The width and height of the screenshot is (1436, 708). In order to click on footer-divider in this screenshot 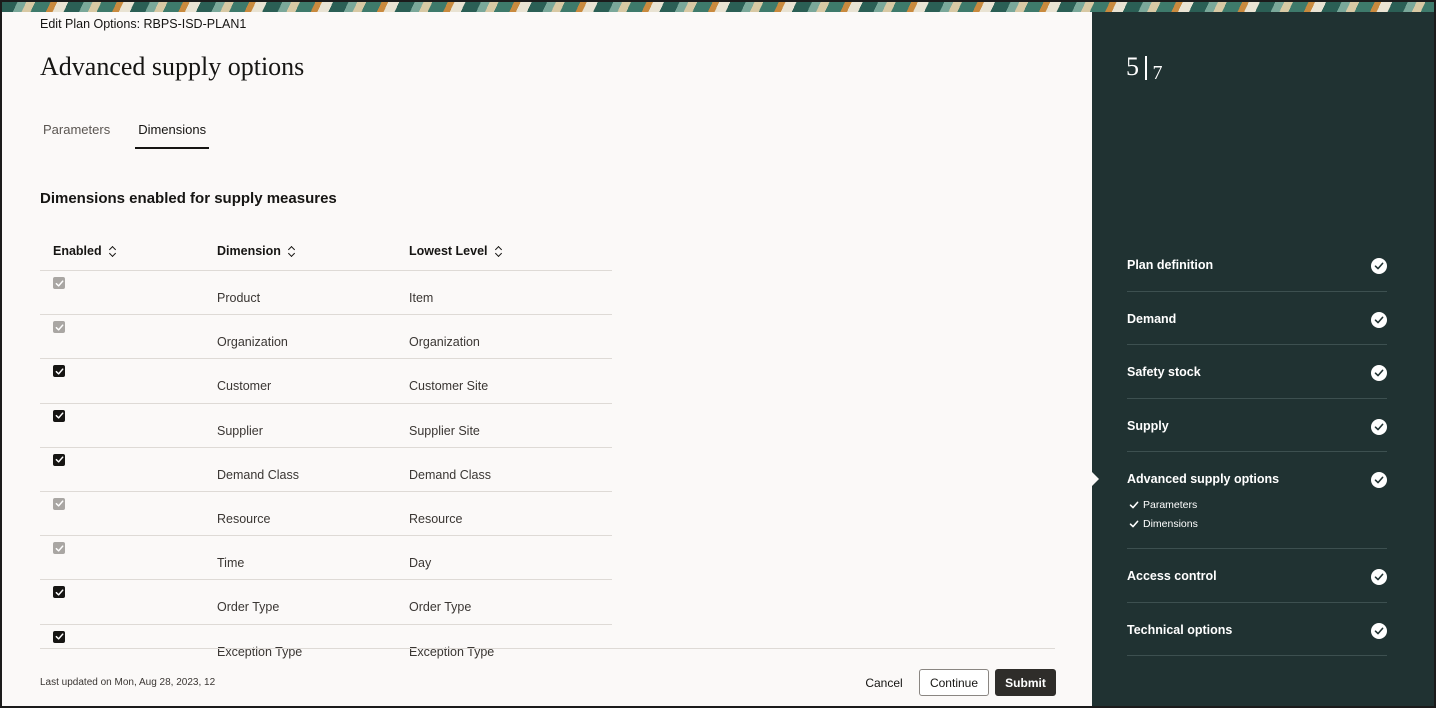, I will do `click(547, 648)`.